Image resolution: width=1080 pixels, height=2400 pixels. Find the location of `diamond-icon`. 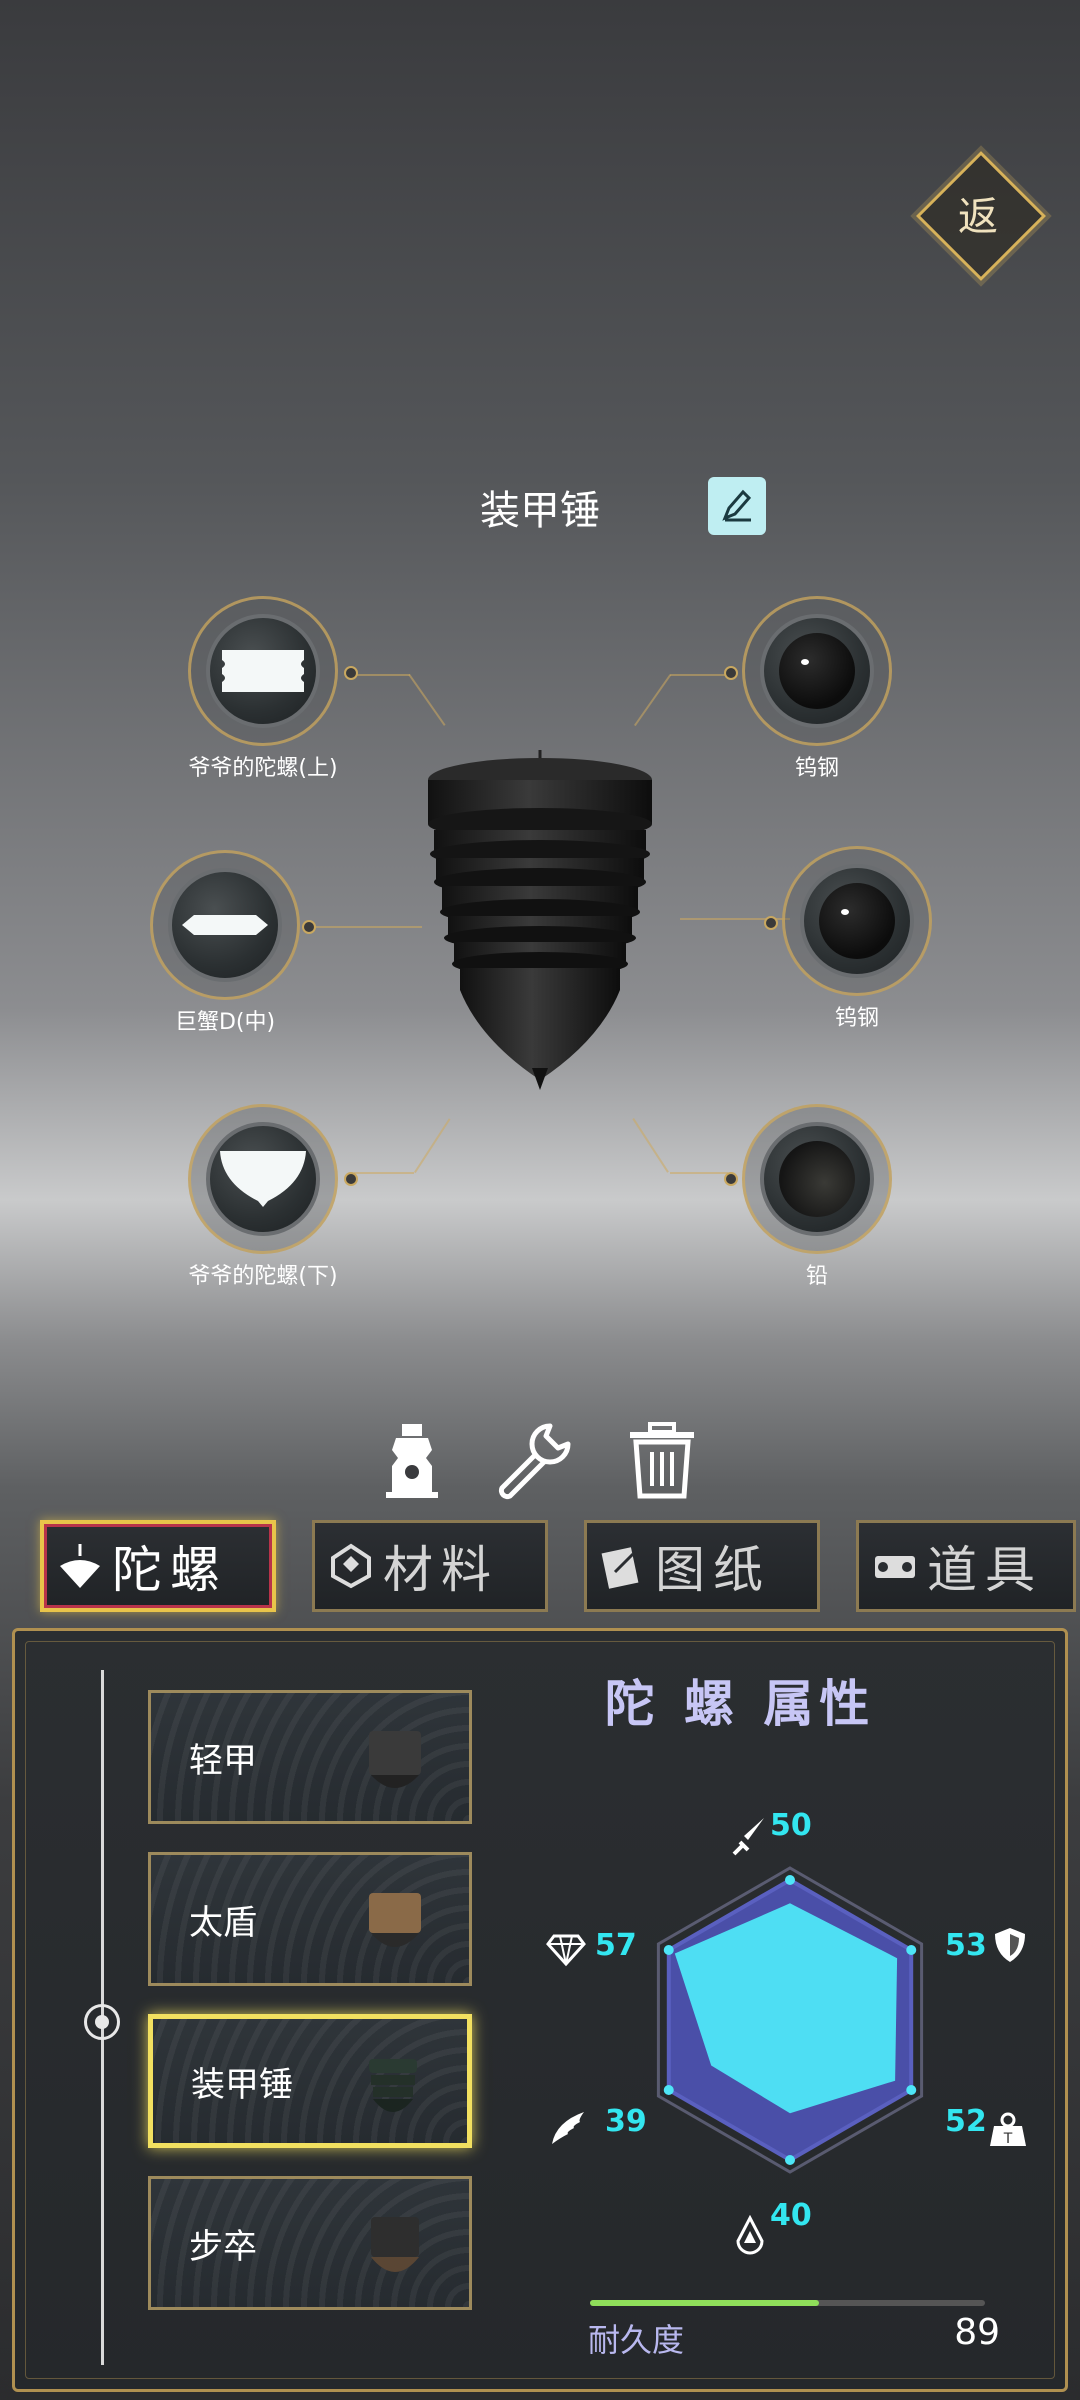

diamond-icon is located at coordinates (566, 1950).